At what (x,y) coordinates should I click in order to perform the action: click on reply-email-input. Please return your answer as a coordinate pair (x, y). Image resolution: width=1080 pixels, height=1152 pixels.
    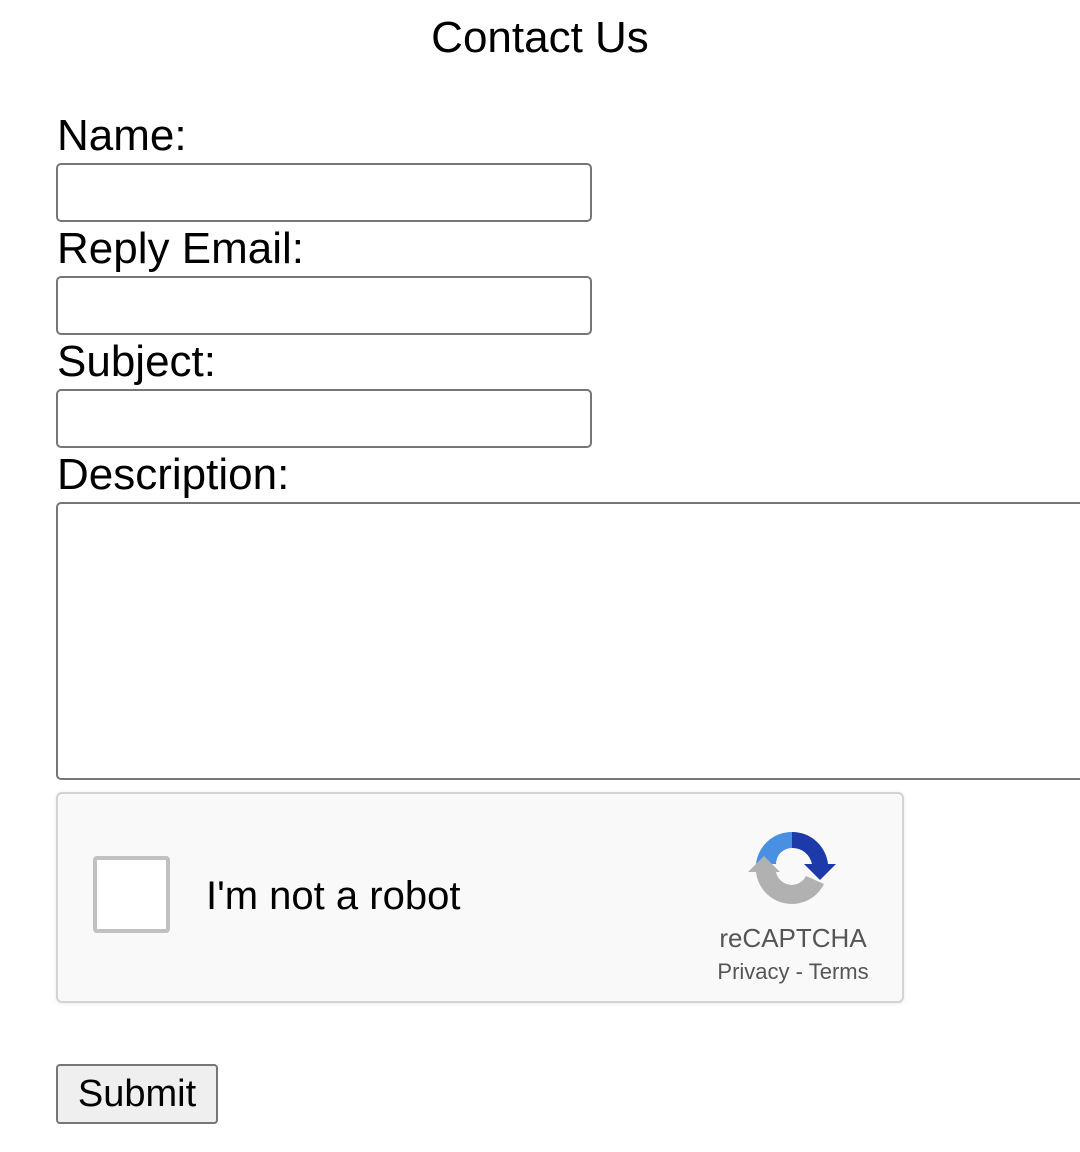
    Looking at the image, I should click on (324, 305).